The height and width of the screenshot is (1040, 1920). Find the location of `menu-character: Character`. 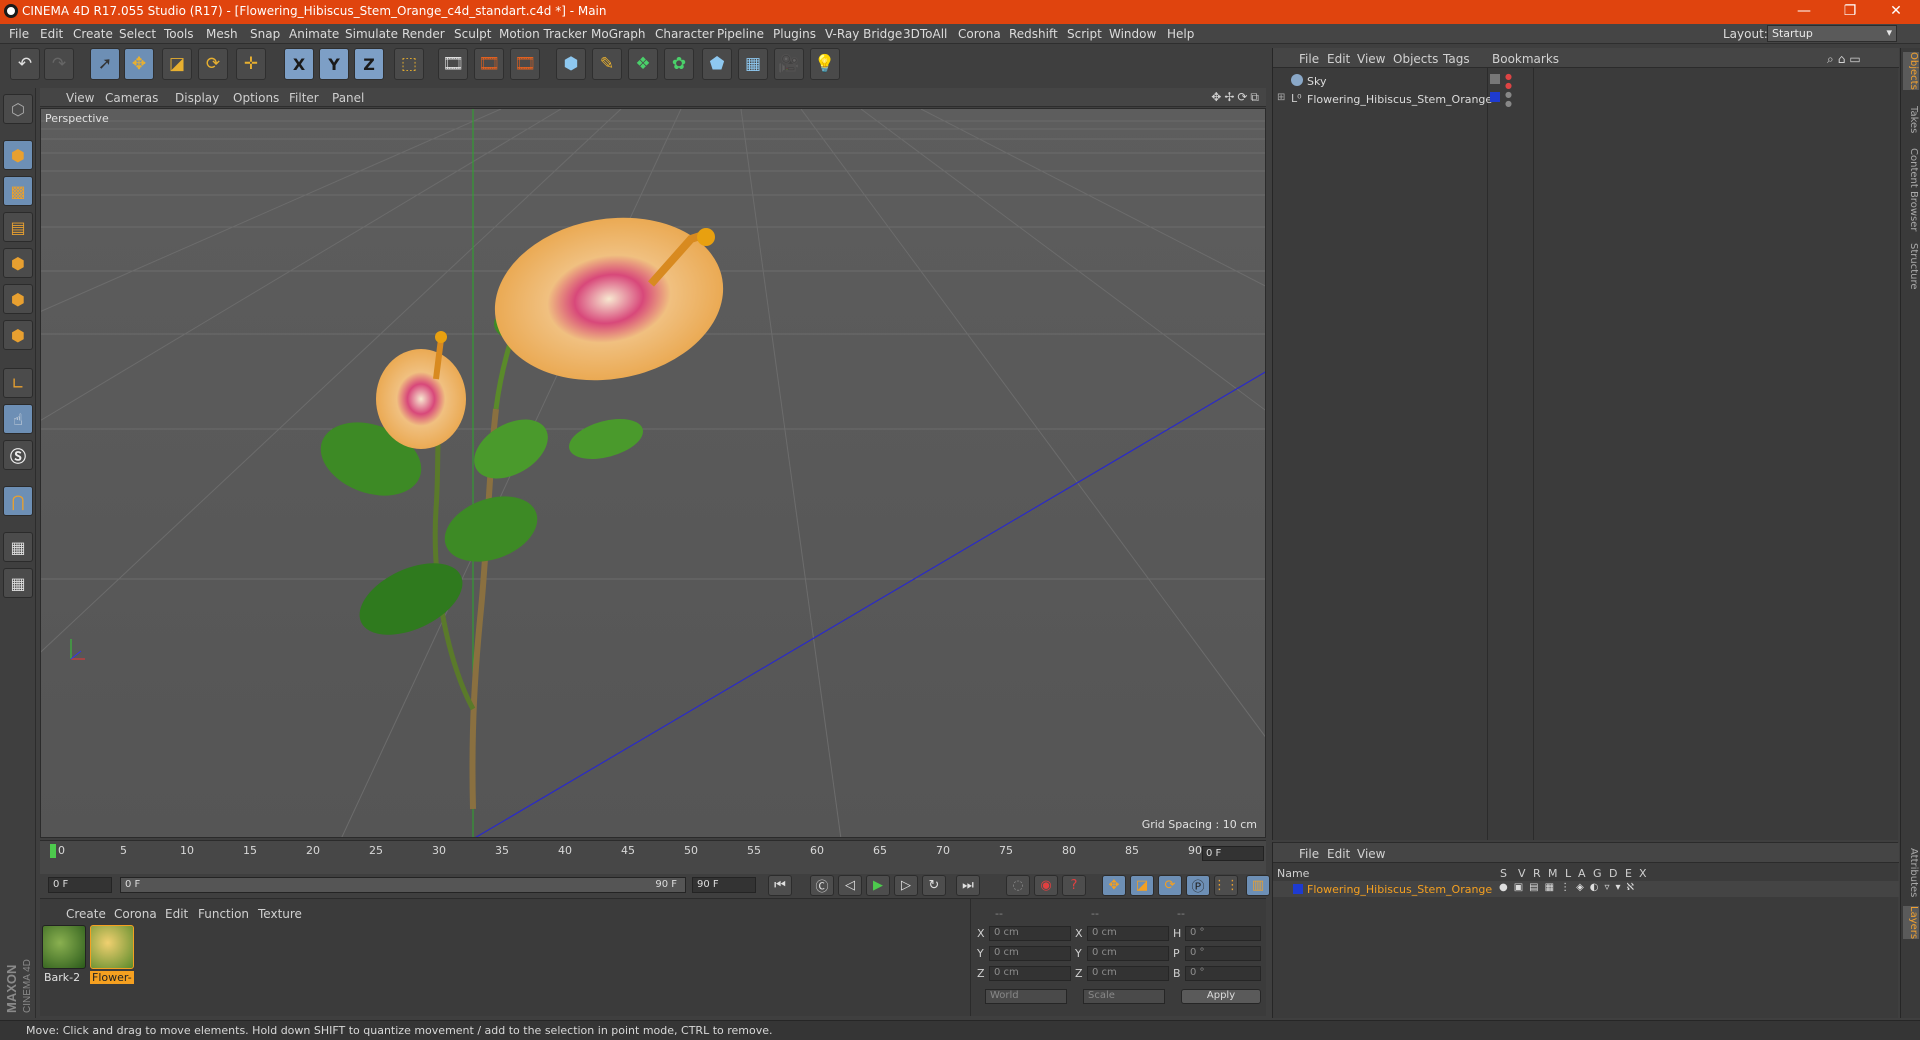

menu-character: Character is located at coordinates (684, 34).